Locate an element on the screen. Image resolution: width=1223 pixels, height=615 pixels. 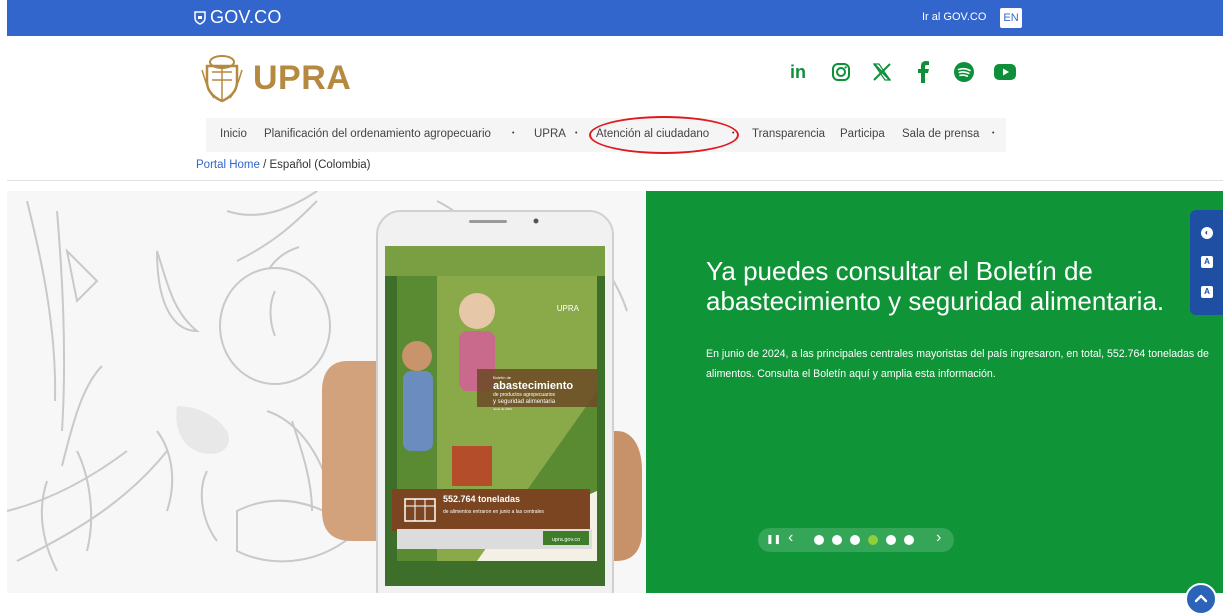
carousel-controls: ❚❚ ‹ › is located at coordinates (856, 540).